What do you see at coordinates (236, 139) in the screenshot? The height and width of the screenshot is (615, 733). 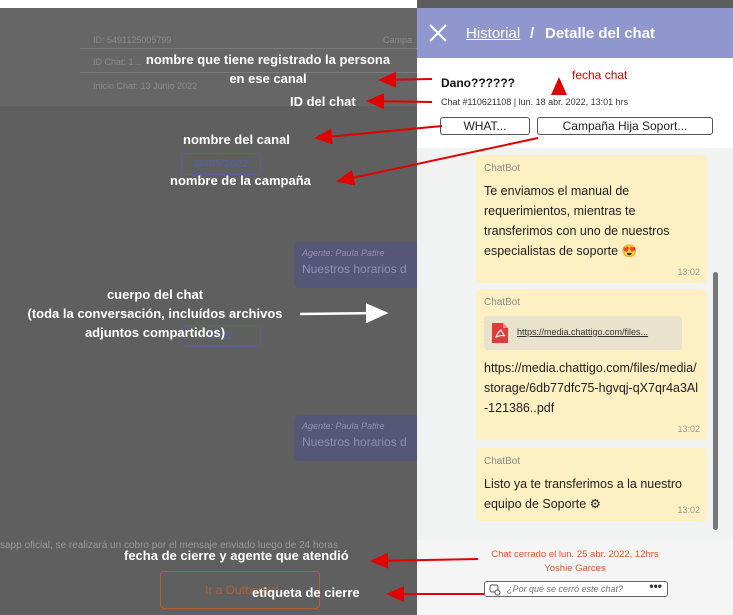 I see `annotation-channel: nombre del canal` at bounding box center [236, 139].